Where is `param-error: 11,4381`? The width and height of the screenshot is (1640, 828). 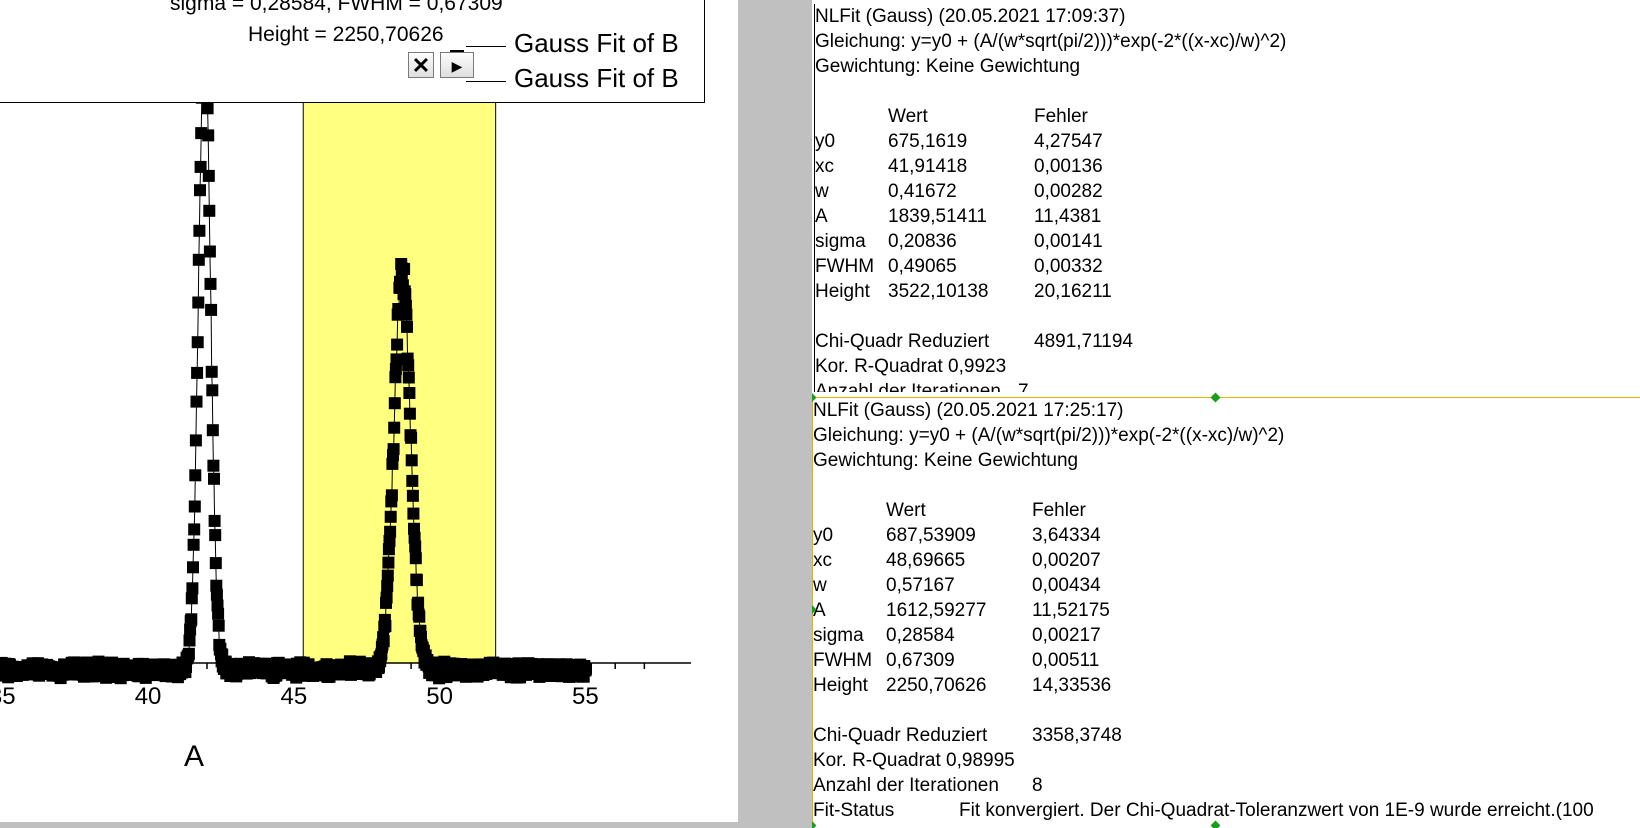
param-error: 11,4381 is located at coordinates (1068, 216).